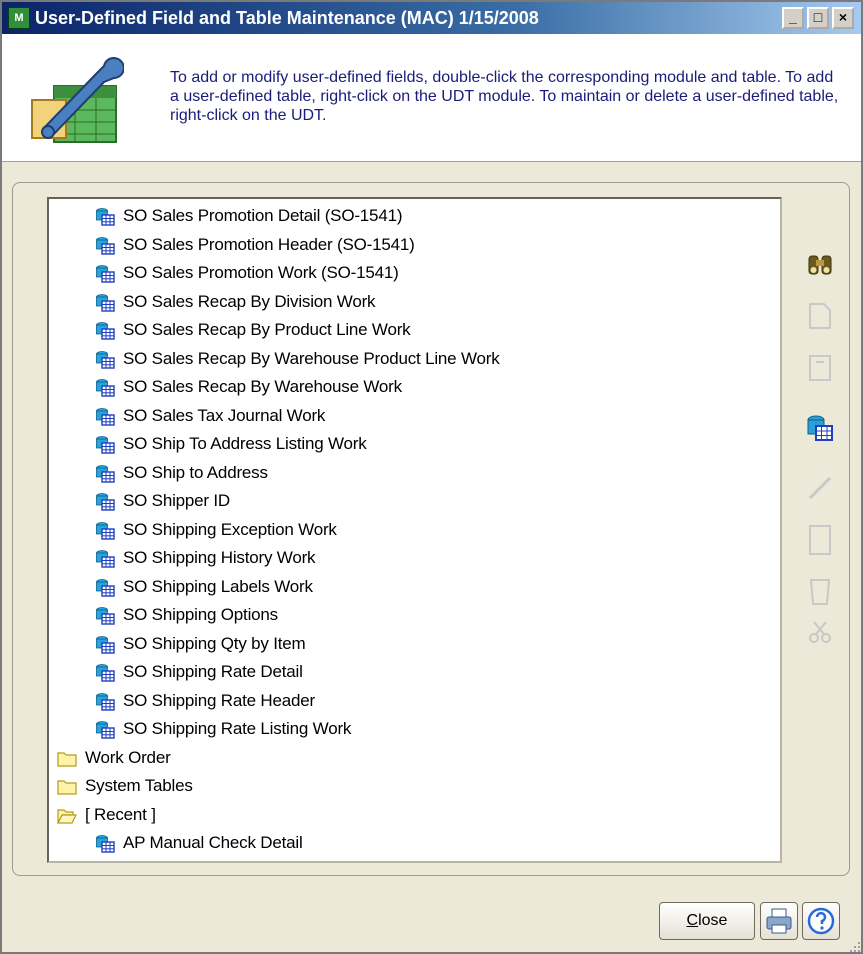  Describe the element at coordinates (820, 368) in the screenshot. I see `edit-document-icon` at that location.